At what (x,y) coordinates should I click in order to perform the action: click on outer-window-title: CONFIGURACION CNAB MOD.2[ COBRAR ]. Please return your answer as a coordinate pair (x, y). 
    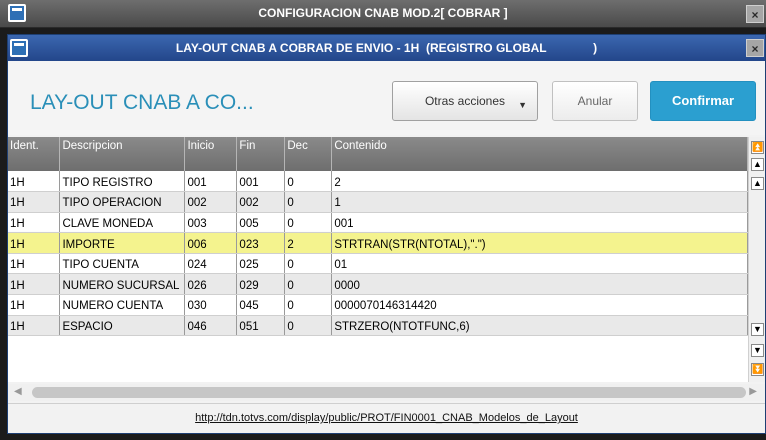
    Looking at the image, I should click on (383, 13).